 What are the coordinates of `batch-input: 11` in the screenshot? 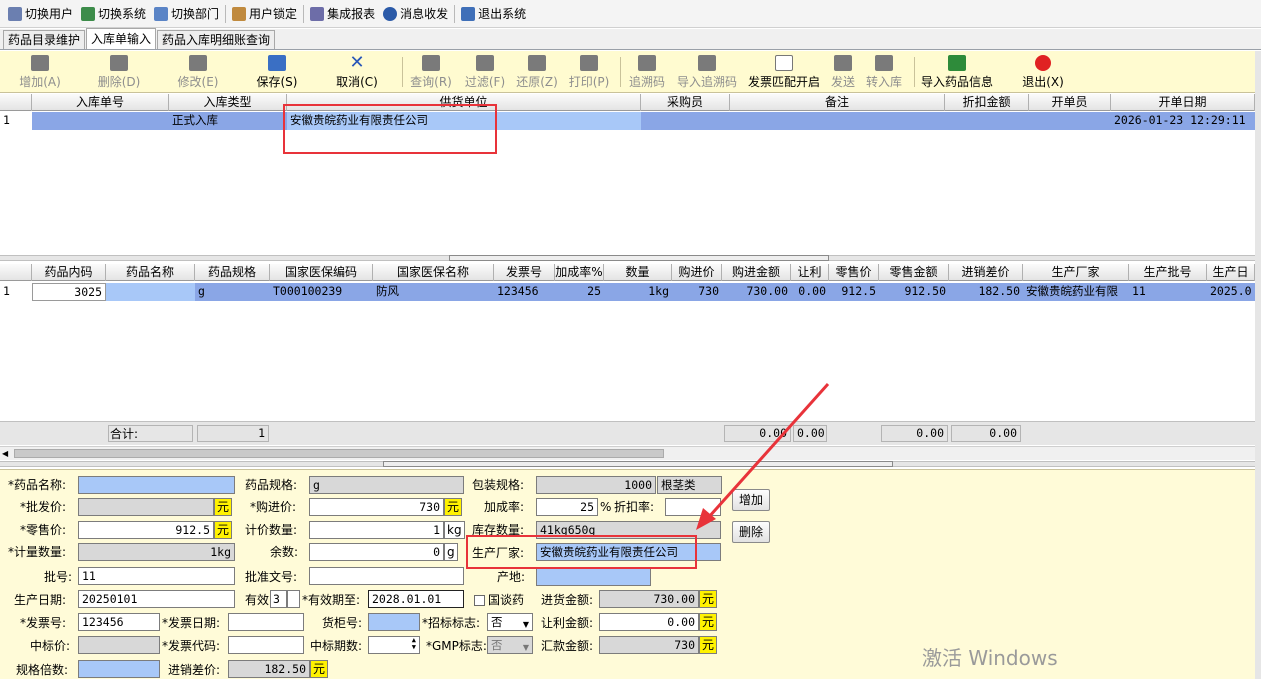 It's located at (156, 576).